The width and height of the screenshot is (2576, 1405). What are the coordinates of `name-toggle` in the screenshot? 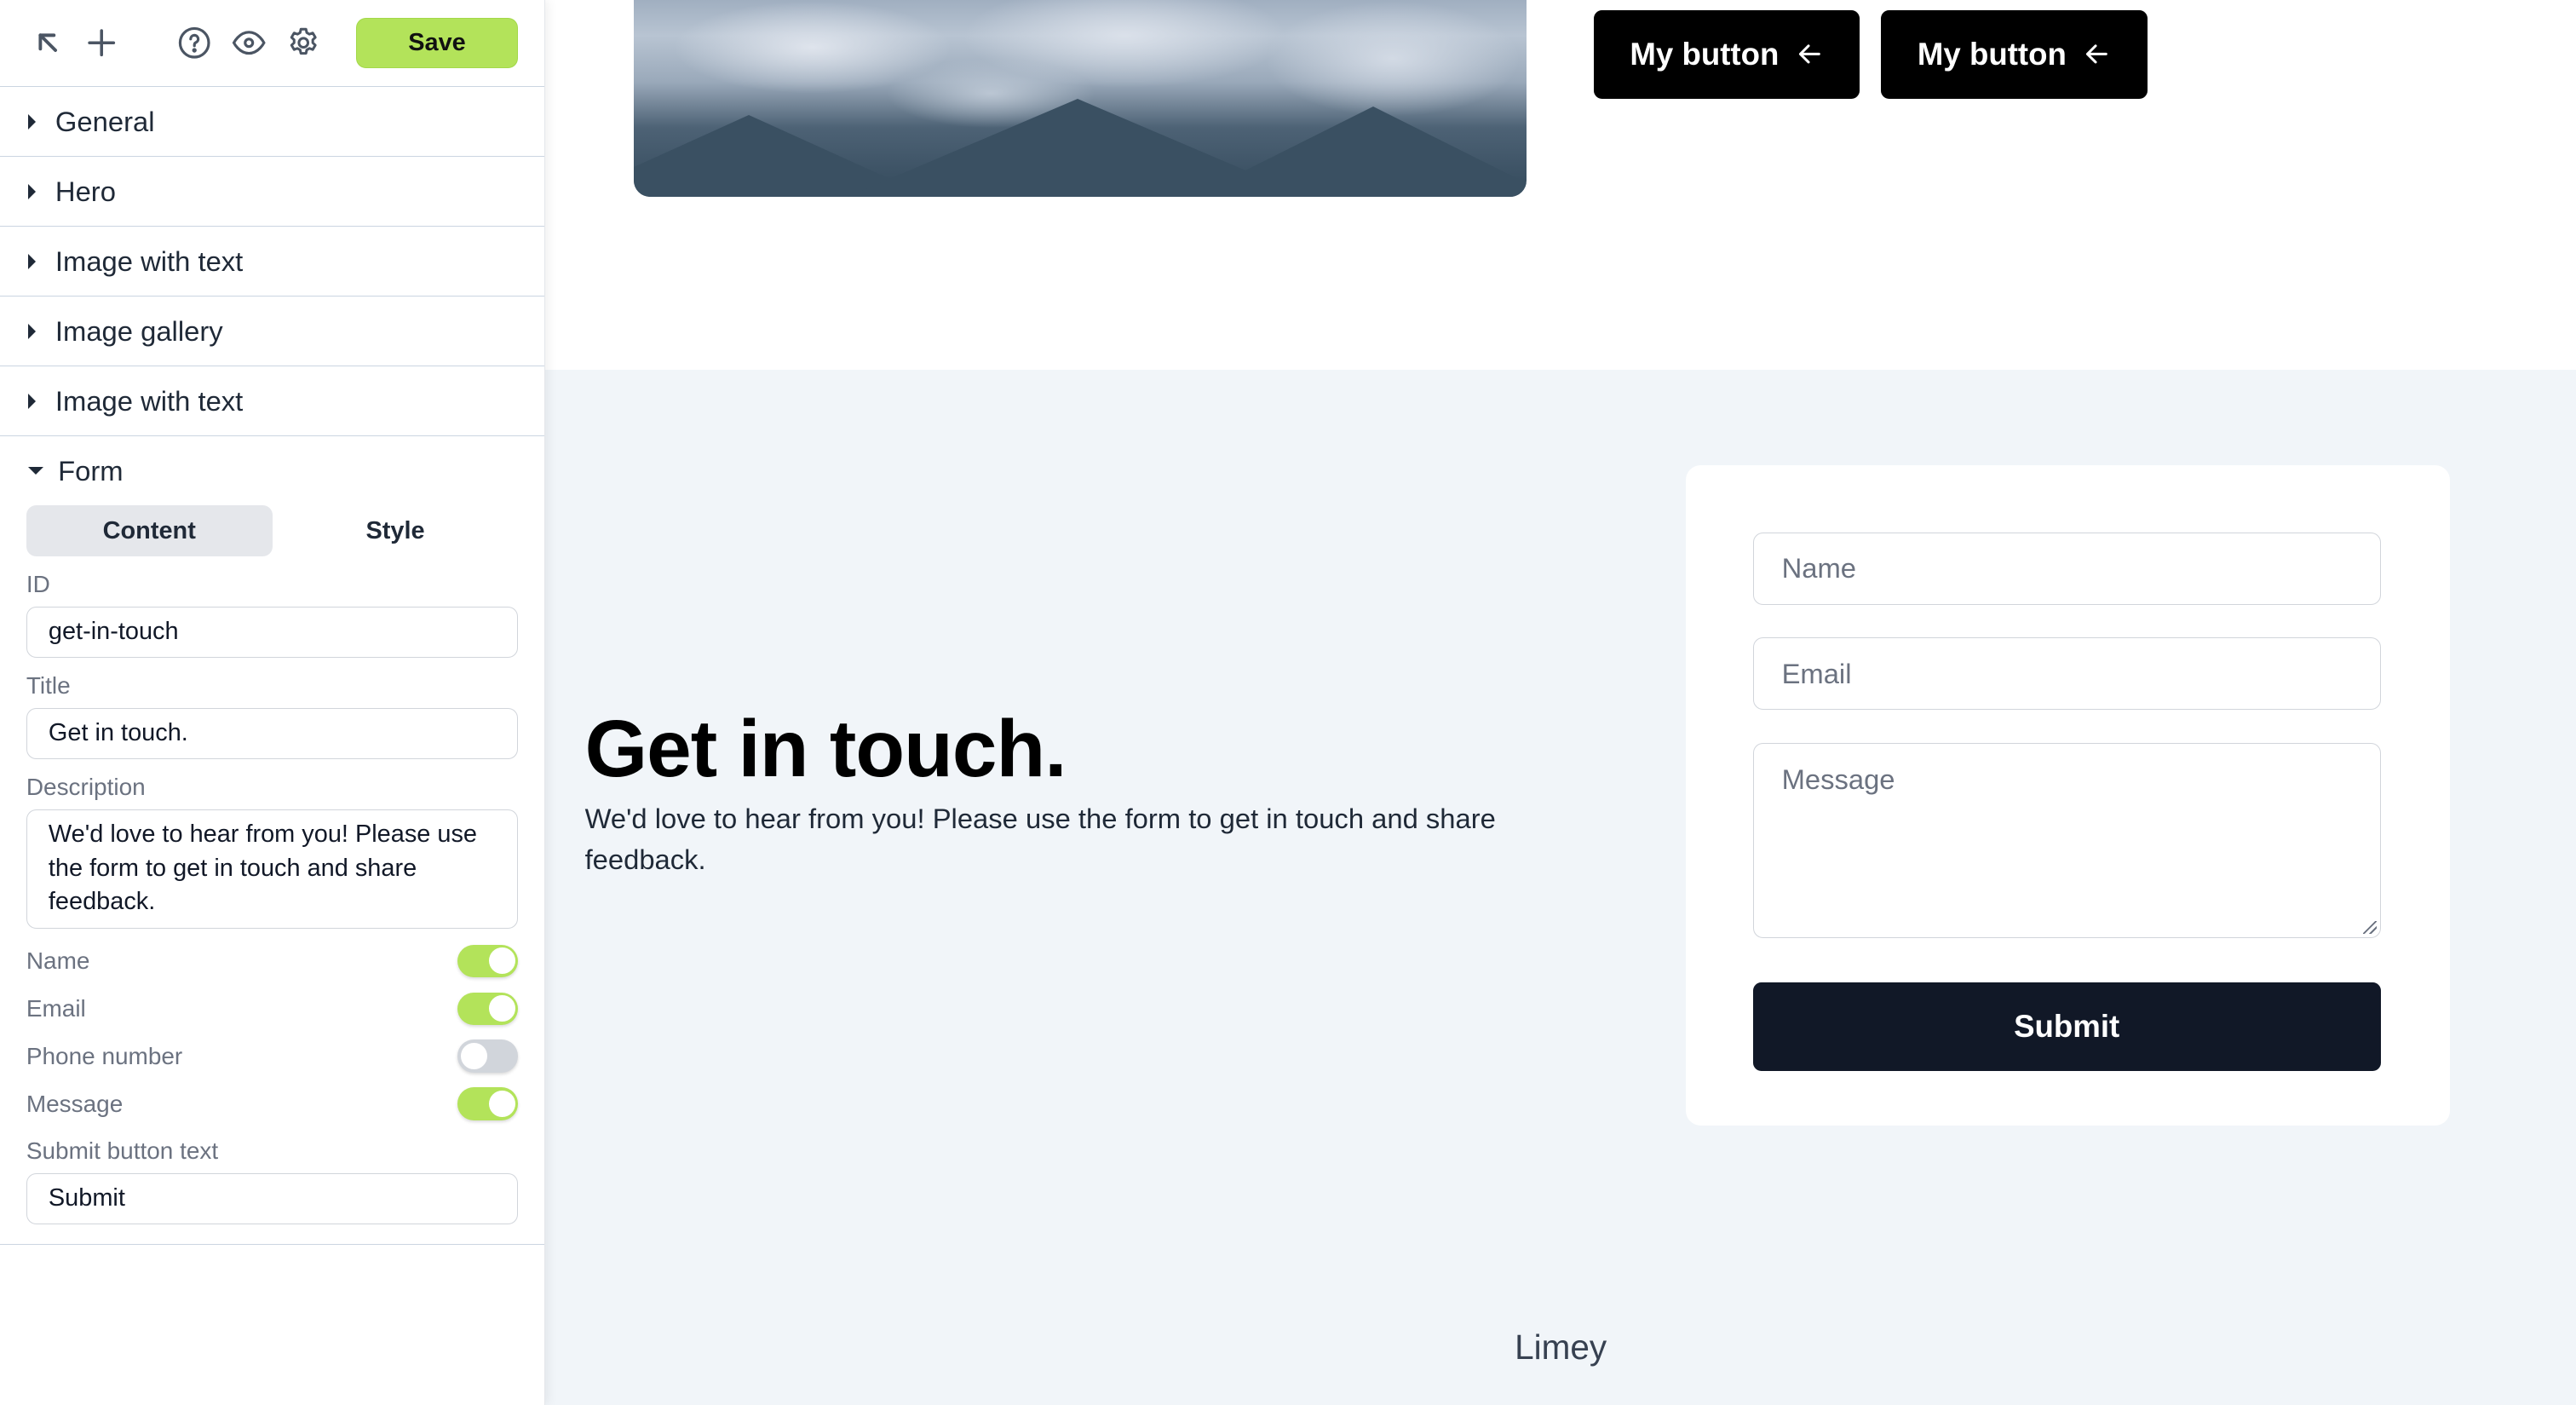 It's located at (488, 961).